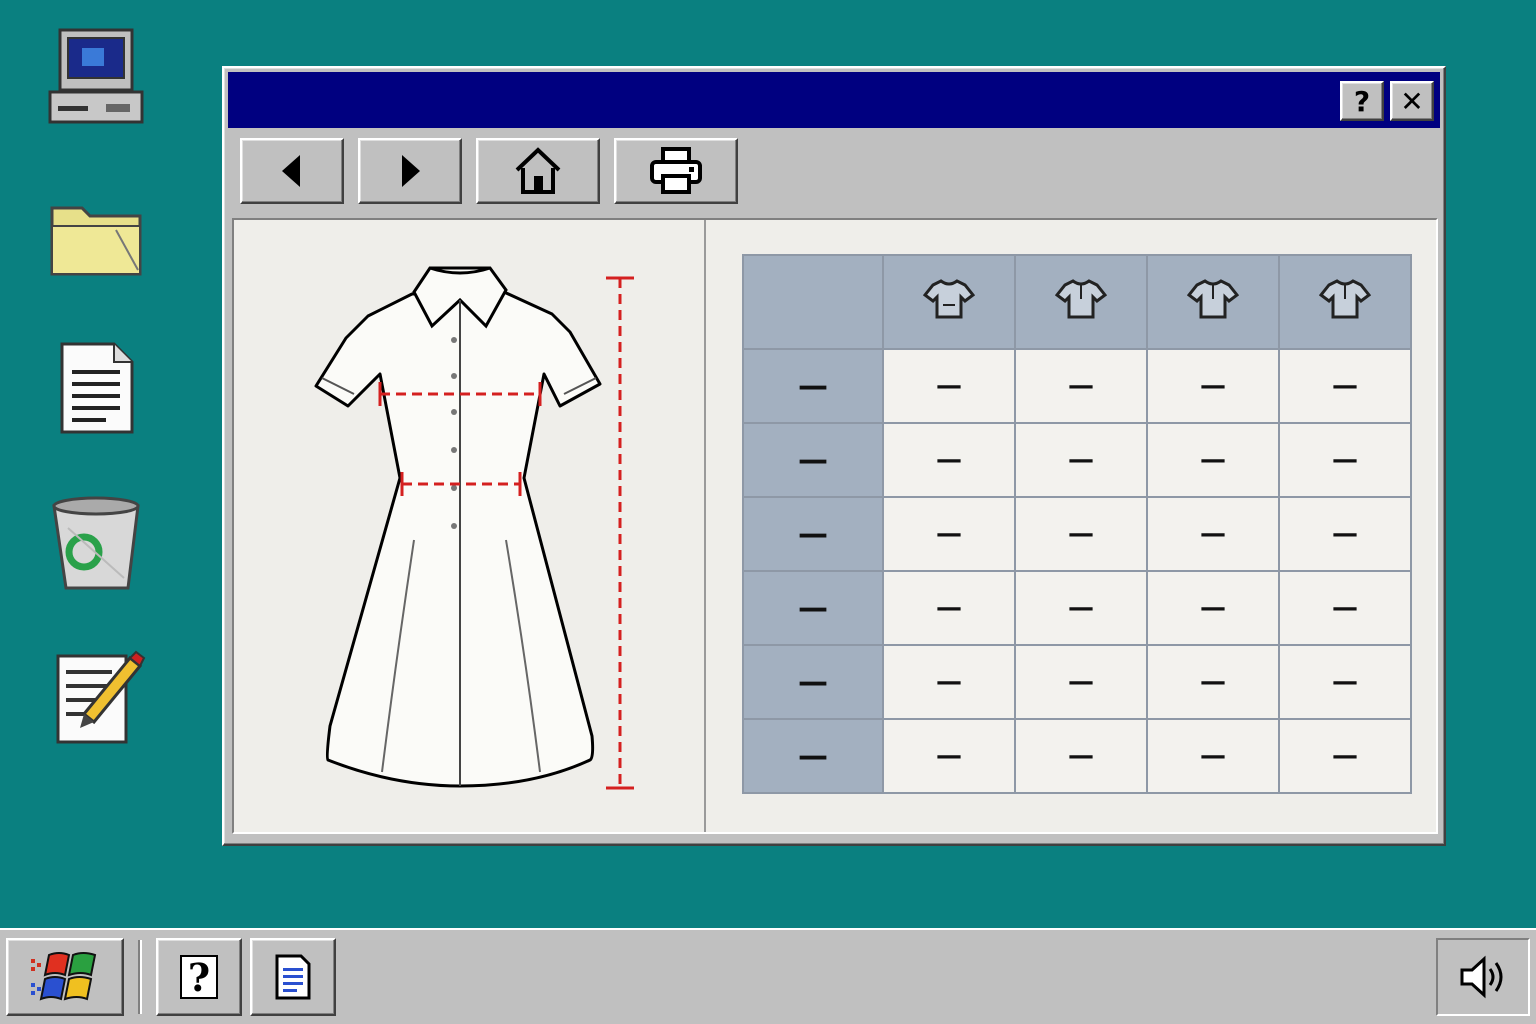 Image resolution: width=1536 pixels, height=1024 pixels. I want to click on toolbar, so click(834, 171).